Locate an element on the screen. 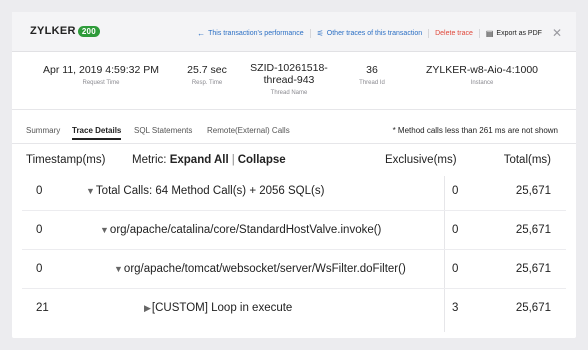 The height and width of the screenshot is (350, 588). timestamp-header: Timestamp(ms) is located at coordinates (66, 160).